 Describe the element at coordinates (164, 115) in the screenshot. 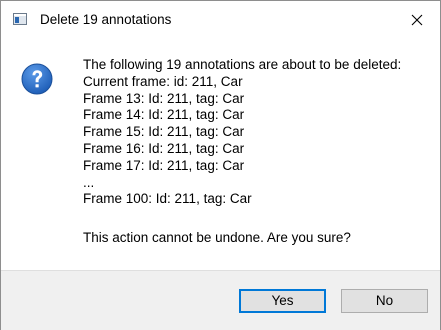

I see `message-line: Frame 14: Id: 211, tag: Car` at that location.